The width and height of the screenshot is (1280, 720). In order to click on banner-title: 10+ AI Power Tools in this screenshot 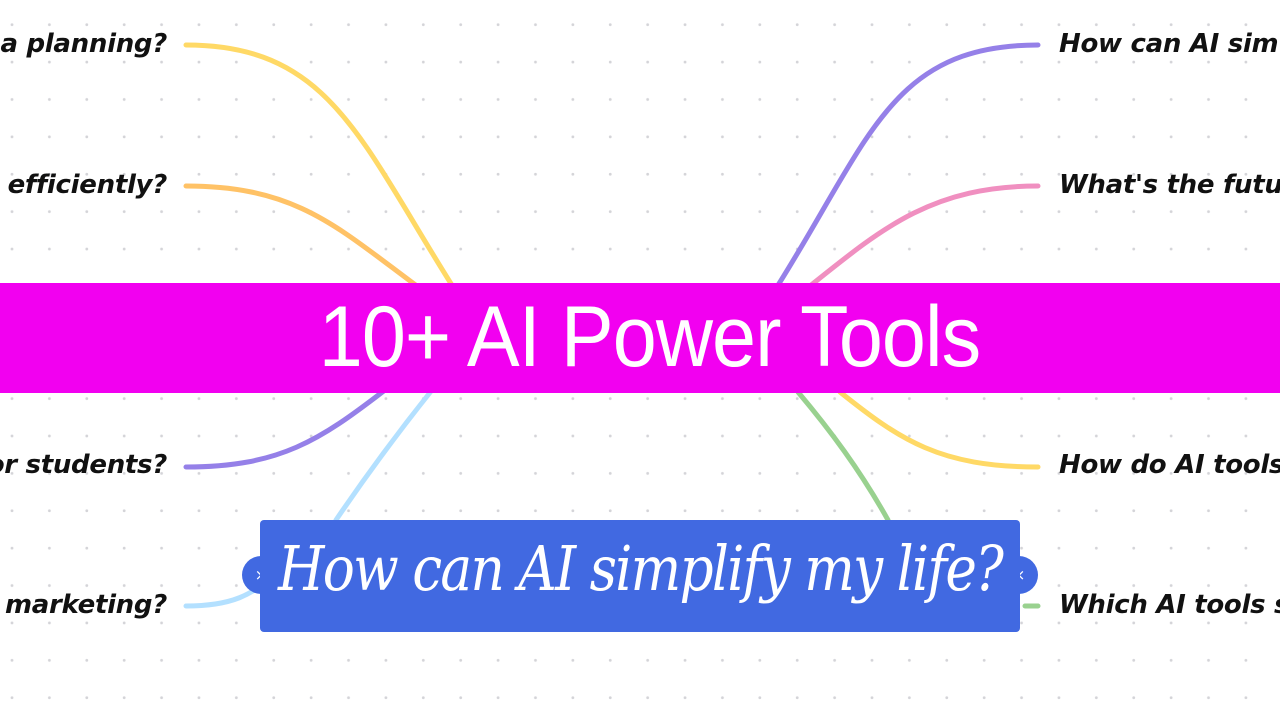, I will do `click(650, 337)`.